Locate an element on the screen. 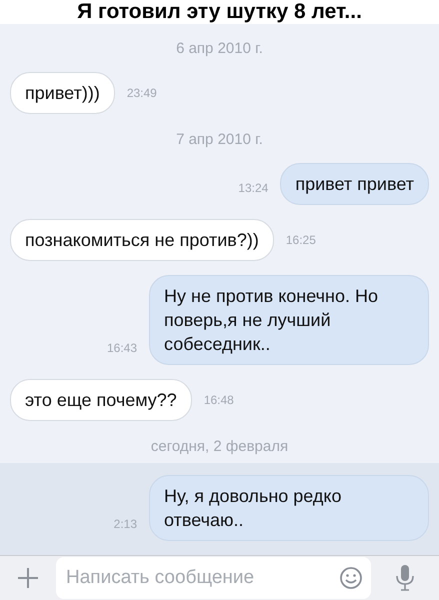 The height and width of the screenshot is (600, 439). message-time: 2:13 is located at coordinates (125, 524).